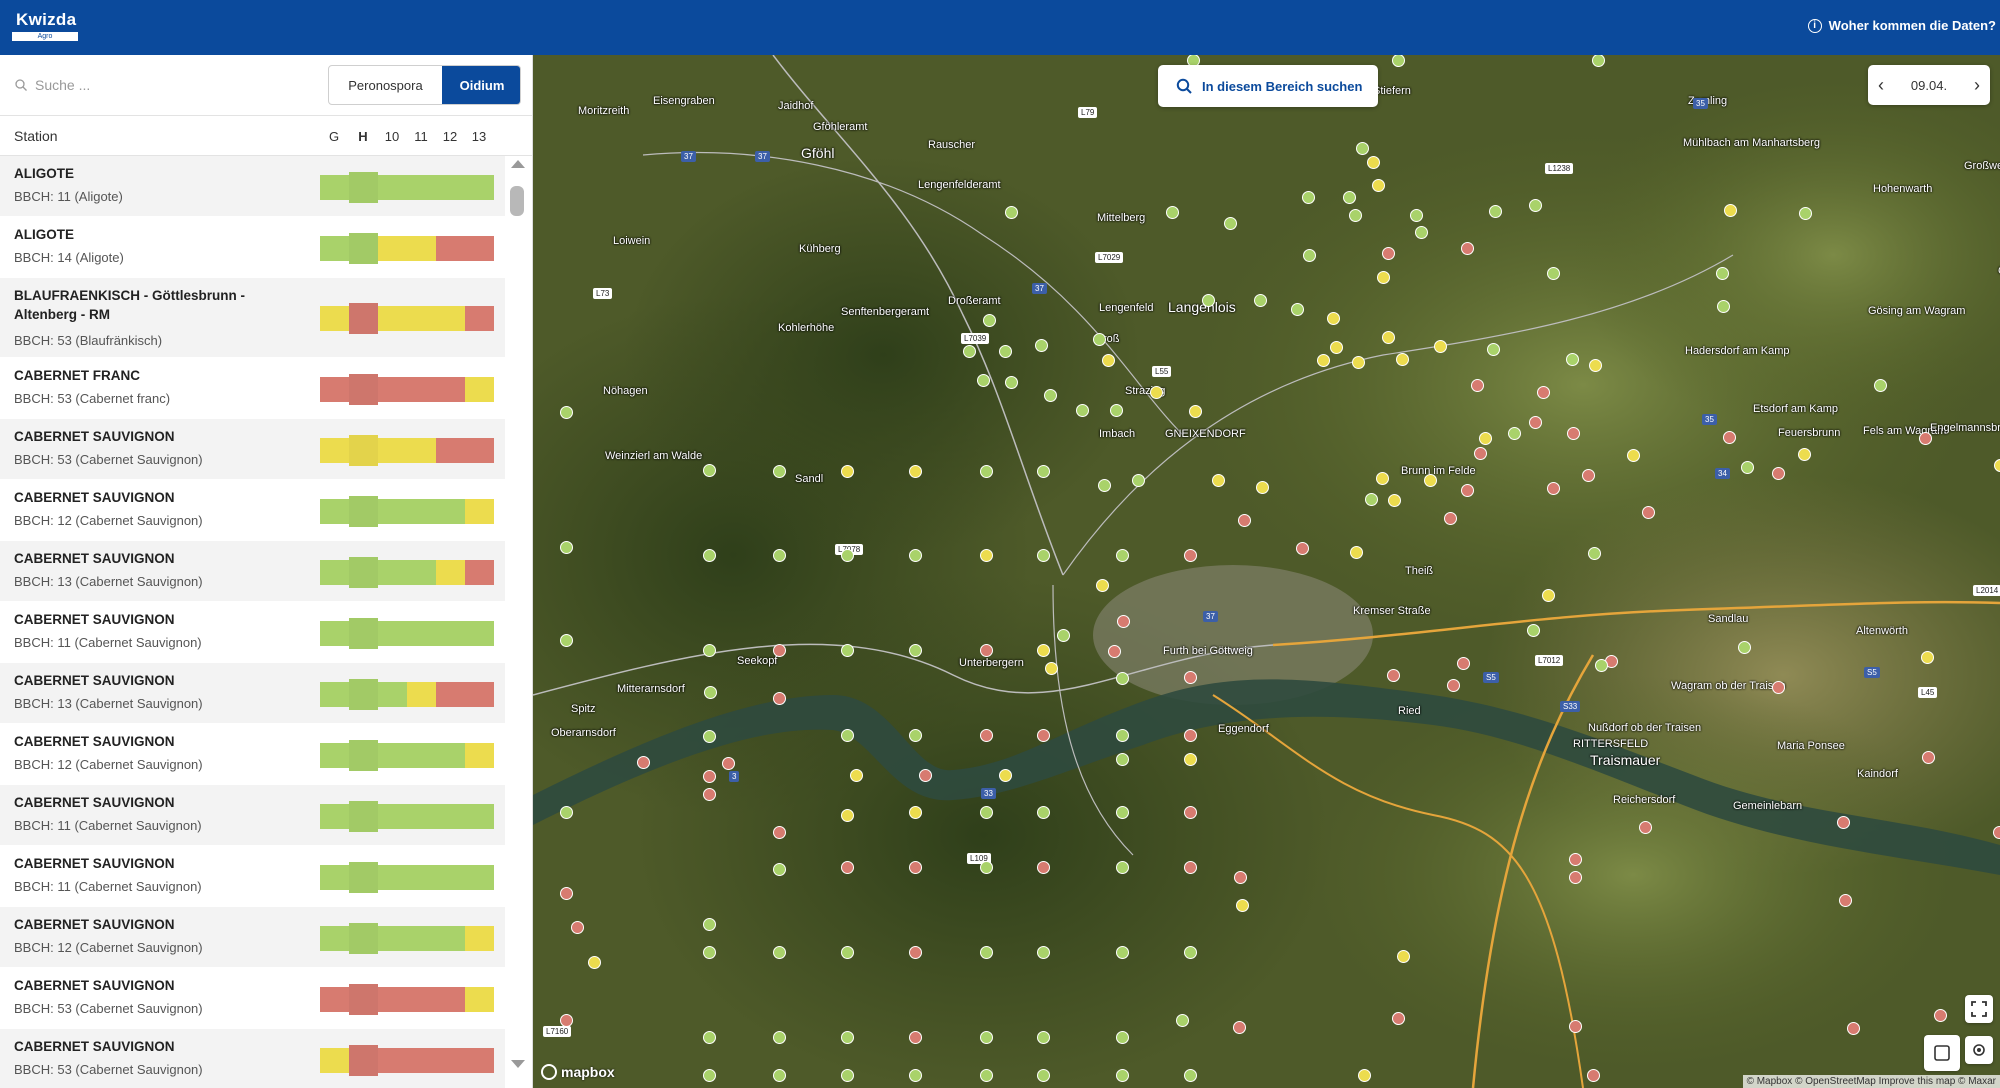 This screenshot has height=1088, width=2000. What do you see at coordinates (252, 247) in the screenshot?
I see `table-row: ALIGOTE BBCH: 14 (Aligote)` at bounding box center [252, 247].